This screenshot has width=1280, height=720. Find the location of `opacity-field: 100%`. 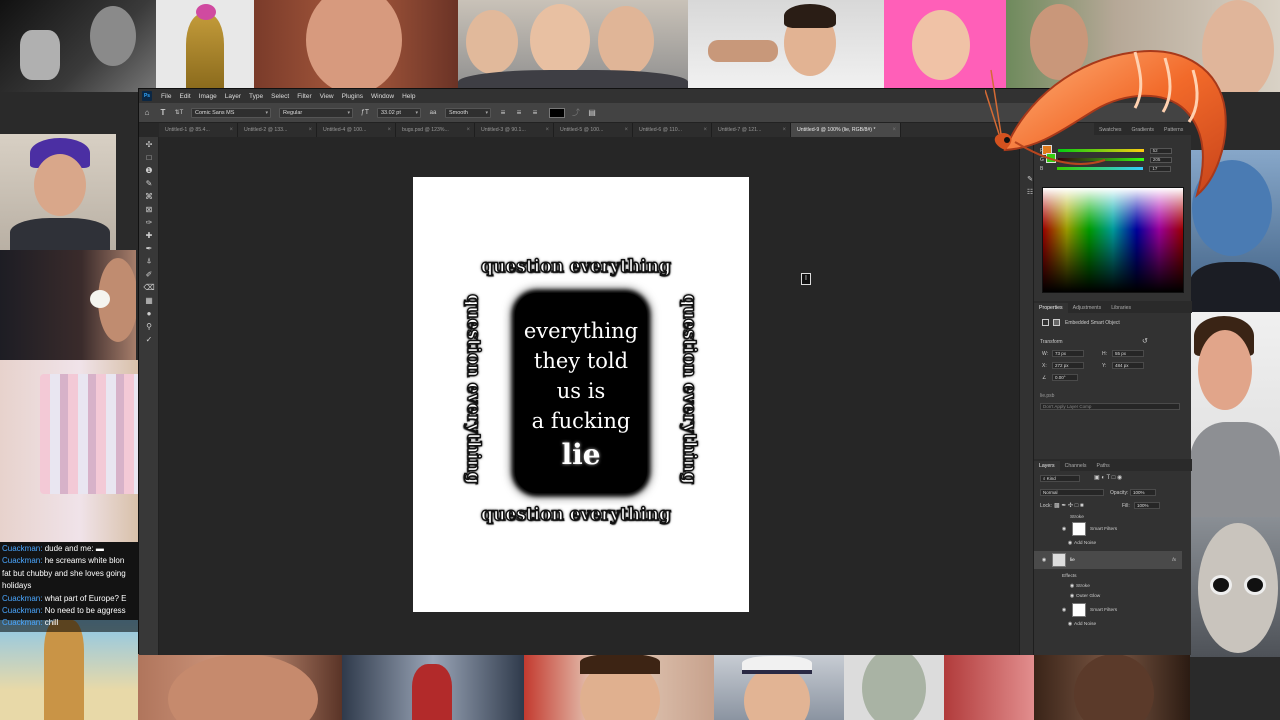

opacity-field: 100% is located at coordinates (1143, 492).